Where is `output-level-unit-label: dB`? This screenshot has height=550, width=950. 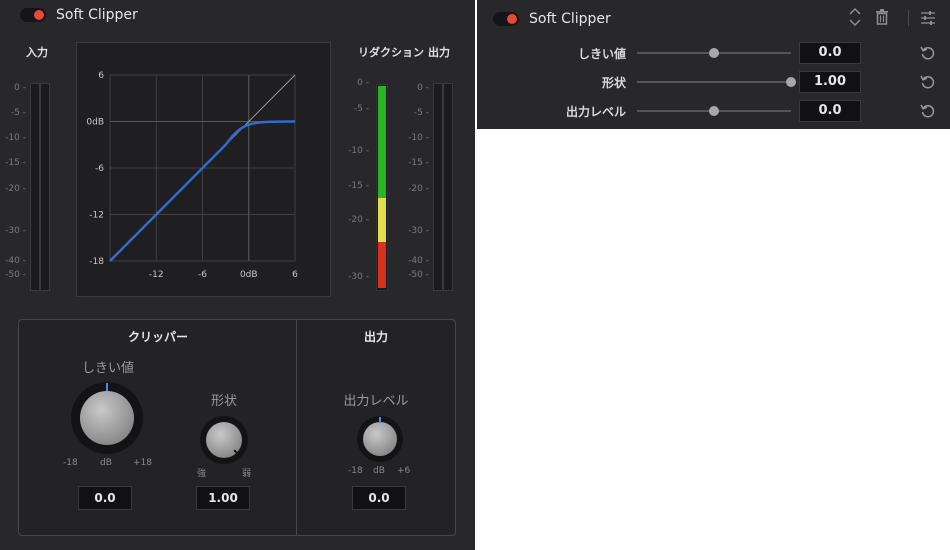 output-level-unit-label: dB is located at coordinates (379, 471).